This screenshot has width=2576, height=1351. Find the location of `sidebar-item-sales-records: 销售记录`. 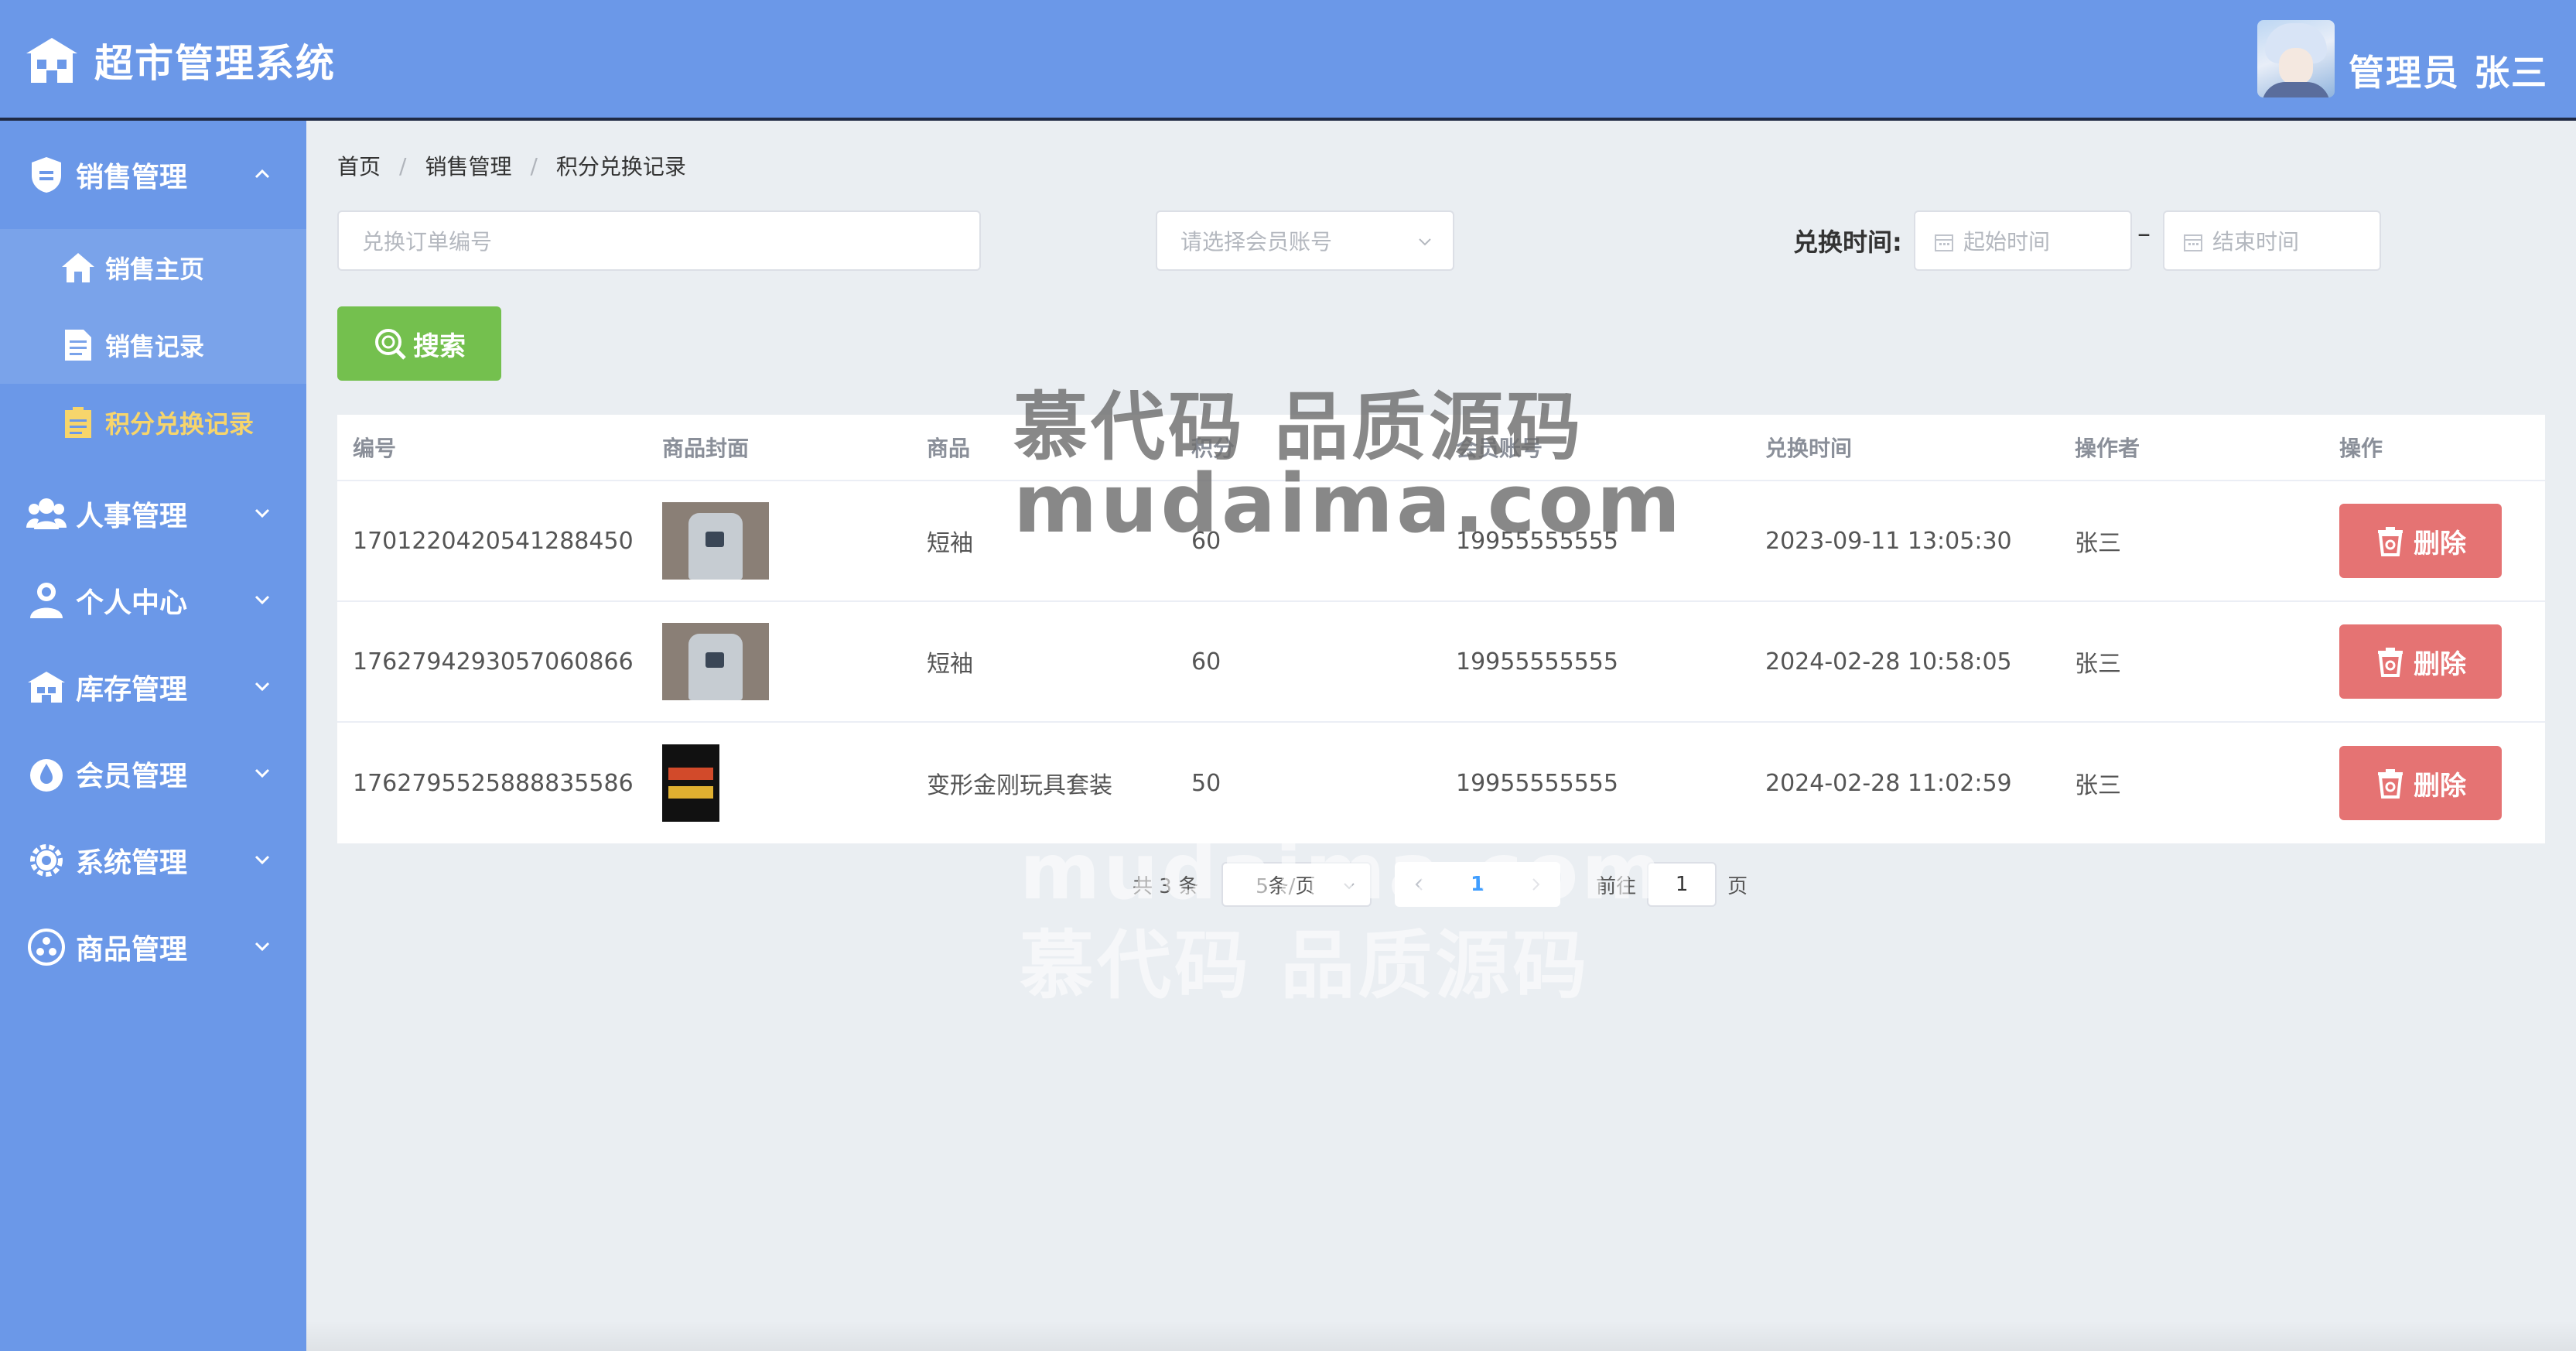

sidebar-item-sales-records: 销售记录 is located at coordinates (153, 345).